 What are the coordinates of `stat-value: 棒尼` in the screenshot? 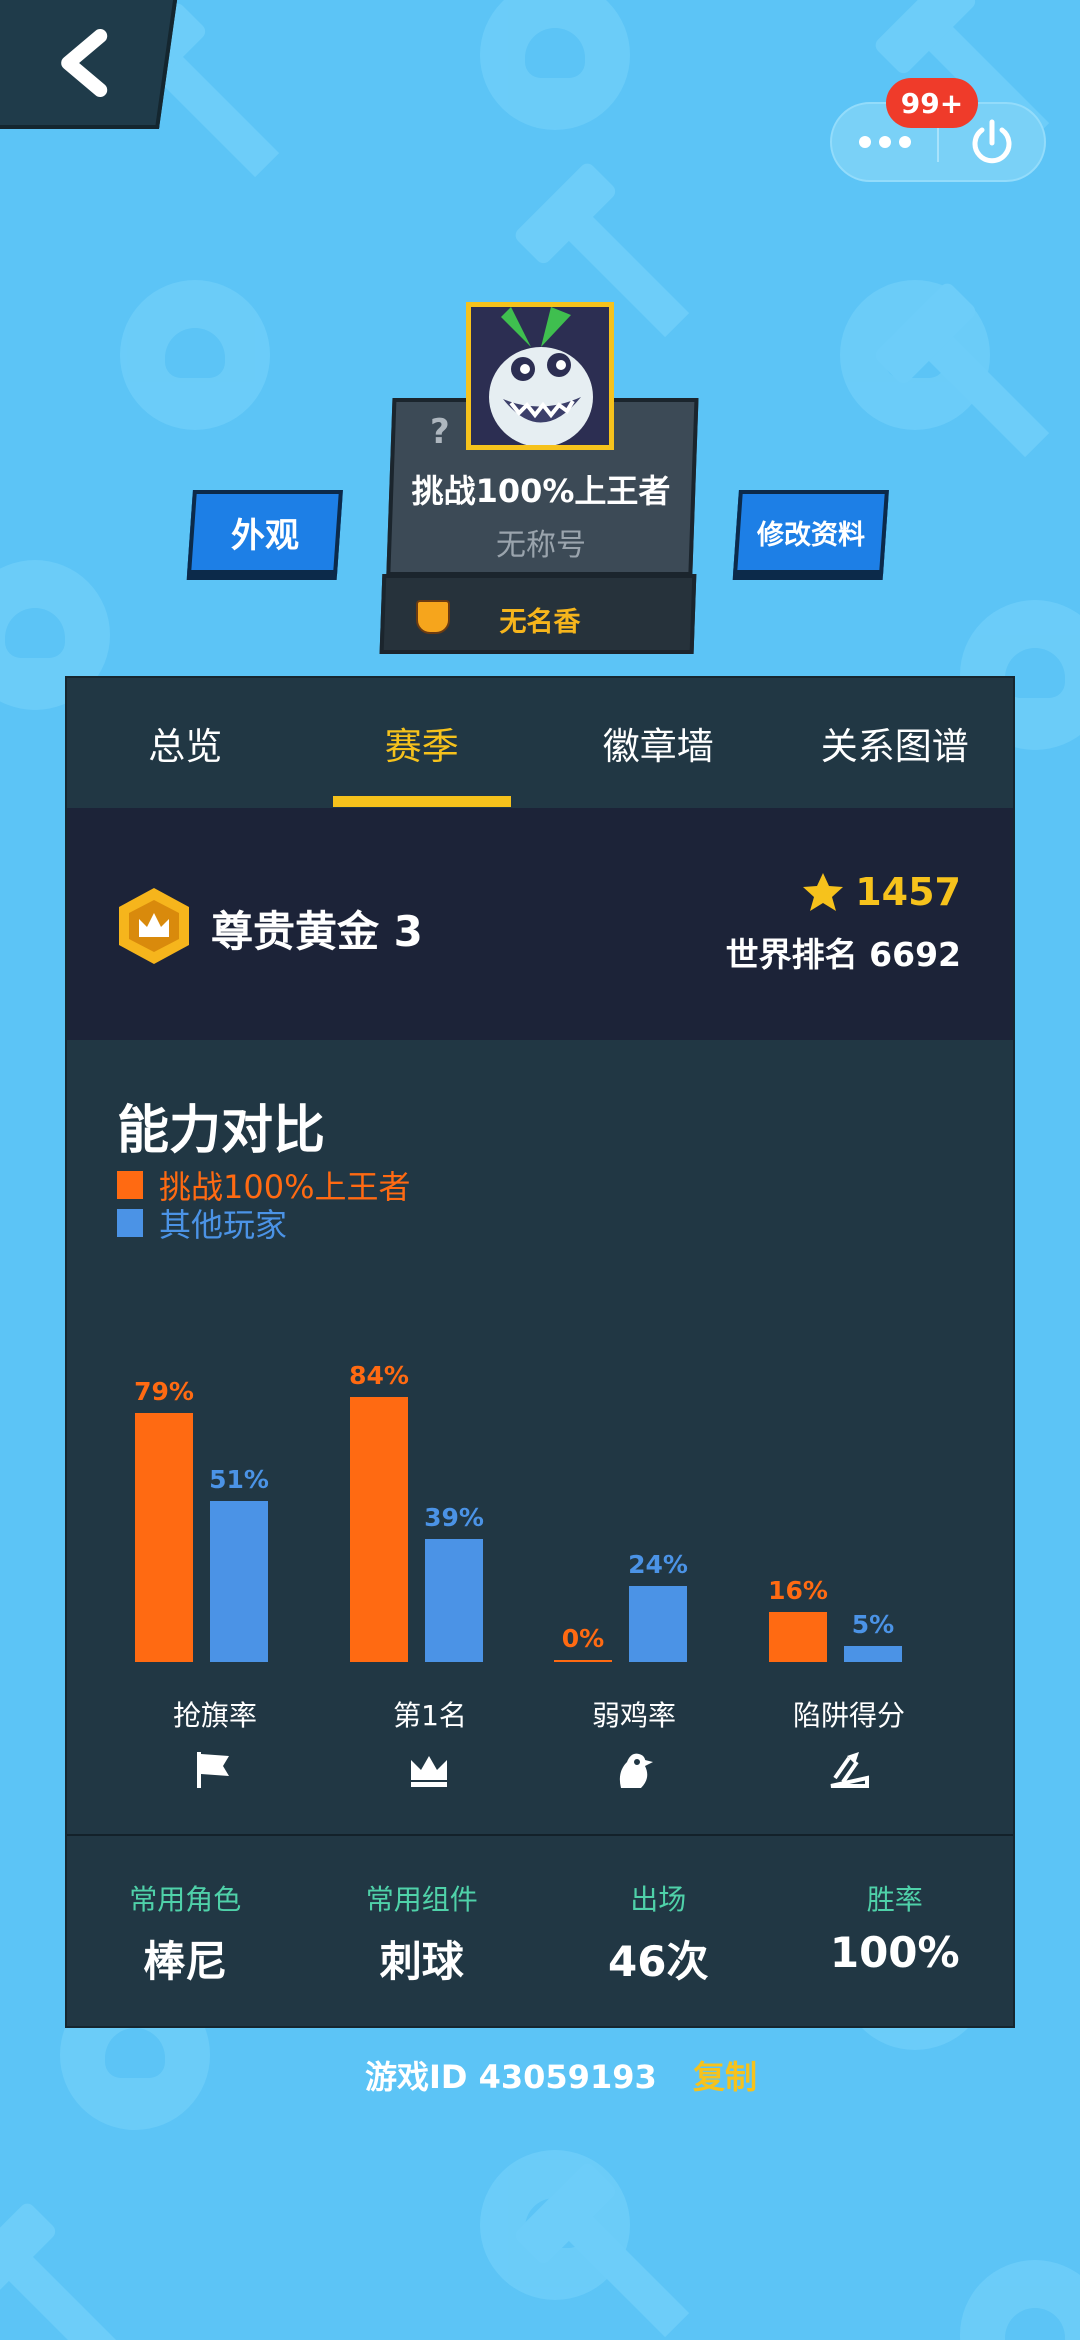 It's located at (185, 1961).